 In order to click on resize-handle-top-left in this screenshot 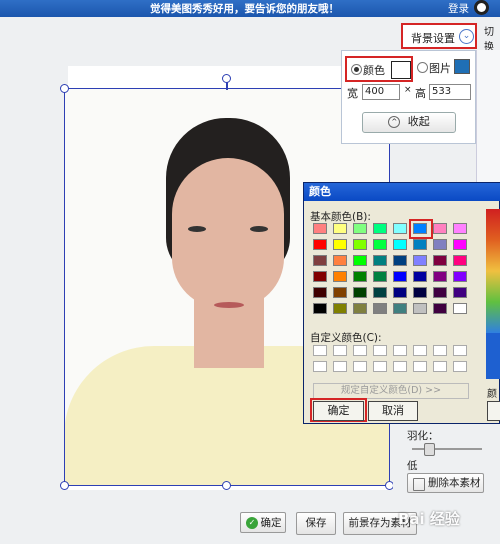, I will do `click(64, 88)`.